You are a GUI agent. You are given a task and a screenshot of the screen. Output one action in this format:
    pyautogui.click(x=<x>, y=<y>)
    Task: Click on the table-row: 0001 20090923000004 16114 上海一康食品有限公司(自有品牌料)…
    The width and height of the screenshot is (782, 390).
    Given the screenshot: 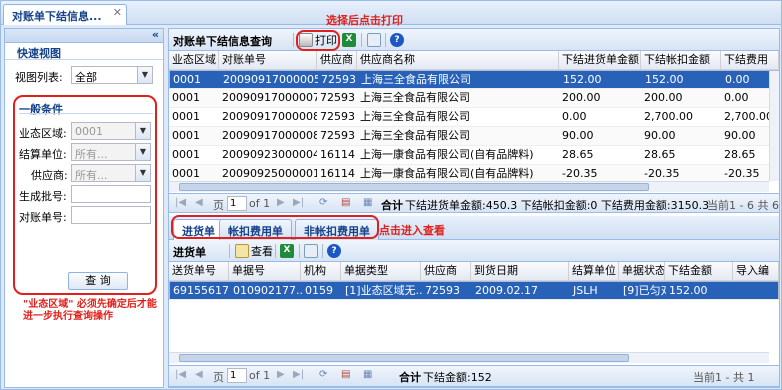 What is the action you would take?
    pyautogui.click(x=474, y=155)
    